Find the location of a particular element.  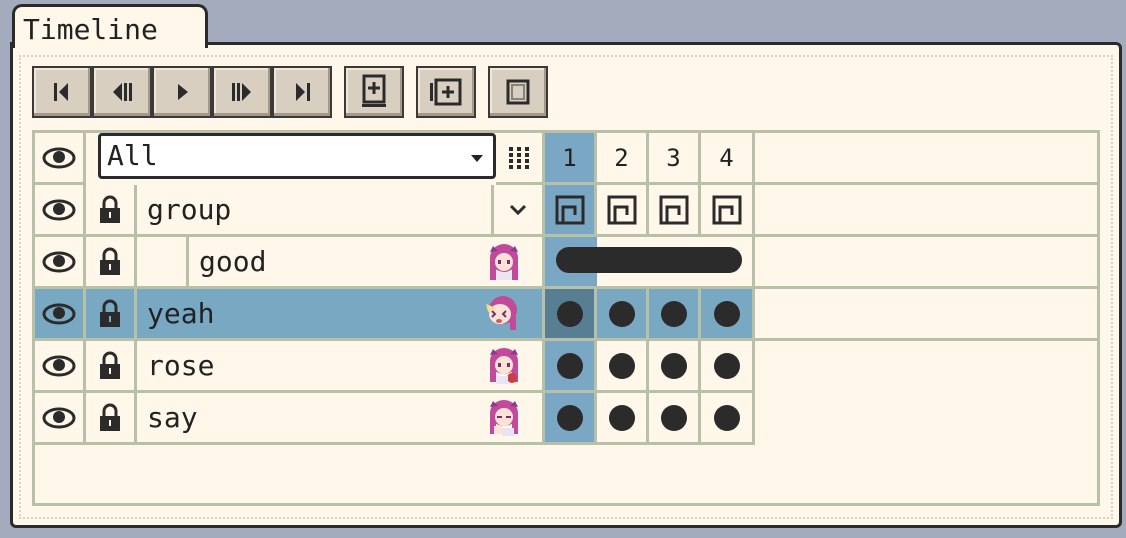

layer-thumbnail-good is located at coordinates (504, 262).